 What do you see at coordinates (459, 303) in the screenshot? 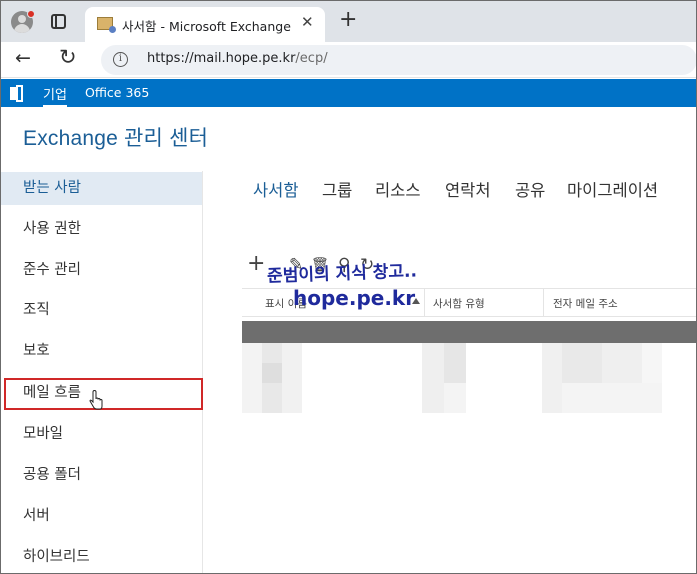
I see `column-mailbox-type: 사서함 유형` at bounding box center [459, 303].